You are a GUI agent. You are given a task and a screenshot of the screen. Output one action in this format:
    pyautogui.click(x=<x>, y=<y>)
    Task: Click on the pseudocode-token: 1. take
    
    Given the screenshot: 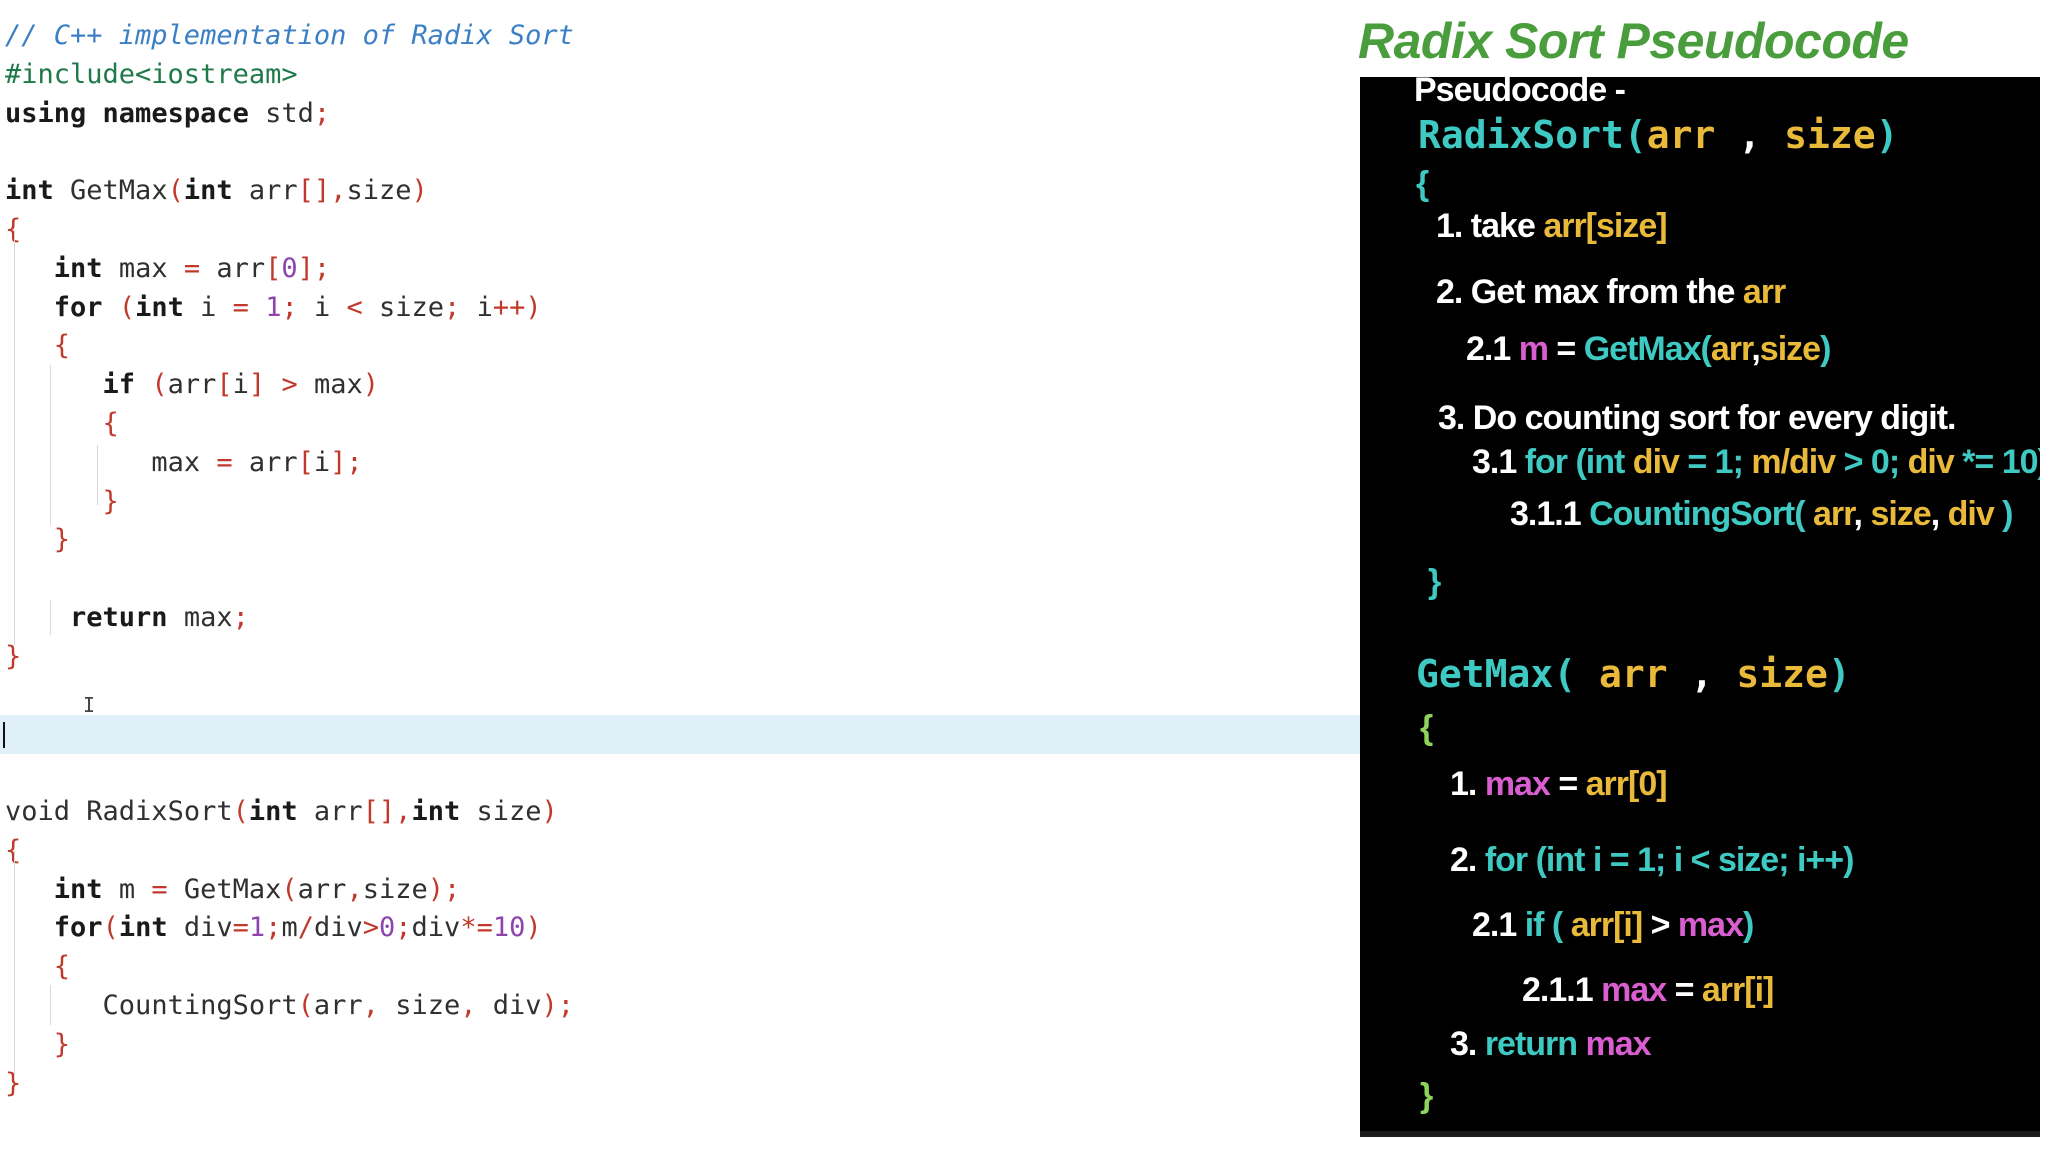 What is the action you would take?
    pyautogui.click(x=1490, y=226)
    